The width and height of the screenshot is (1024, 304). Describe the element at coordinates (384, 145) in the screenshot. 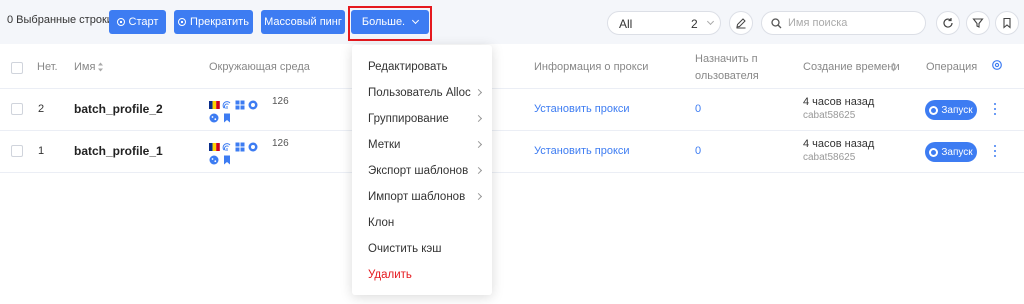

I see `menu-item-tags: Метки` at that location.